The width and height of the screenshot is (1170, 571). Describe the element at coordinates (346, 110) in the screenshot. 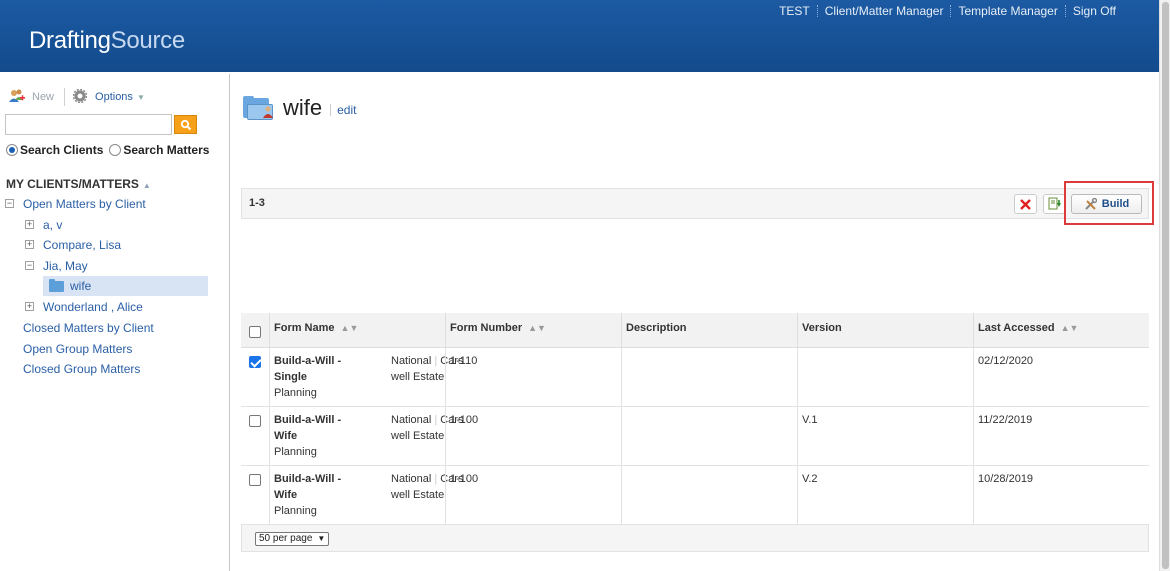

I see `edit-link: edit` at that location.